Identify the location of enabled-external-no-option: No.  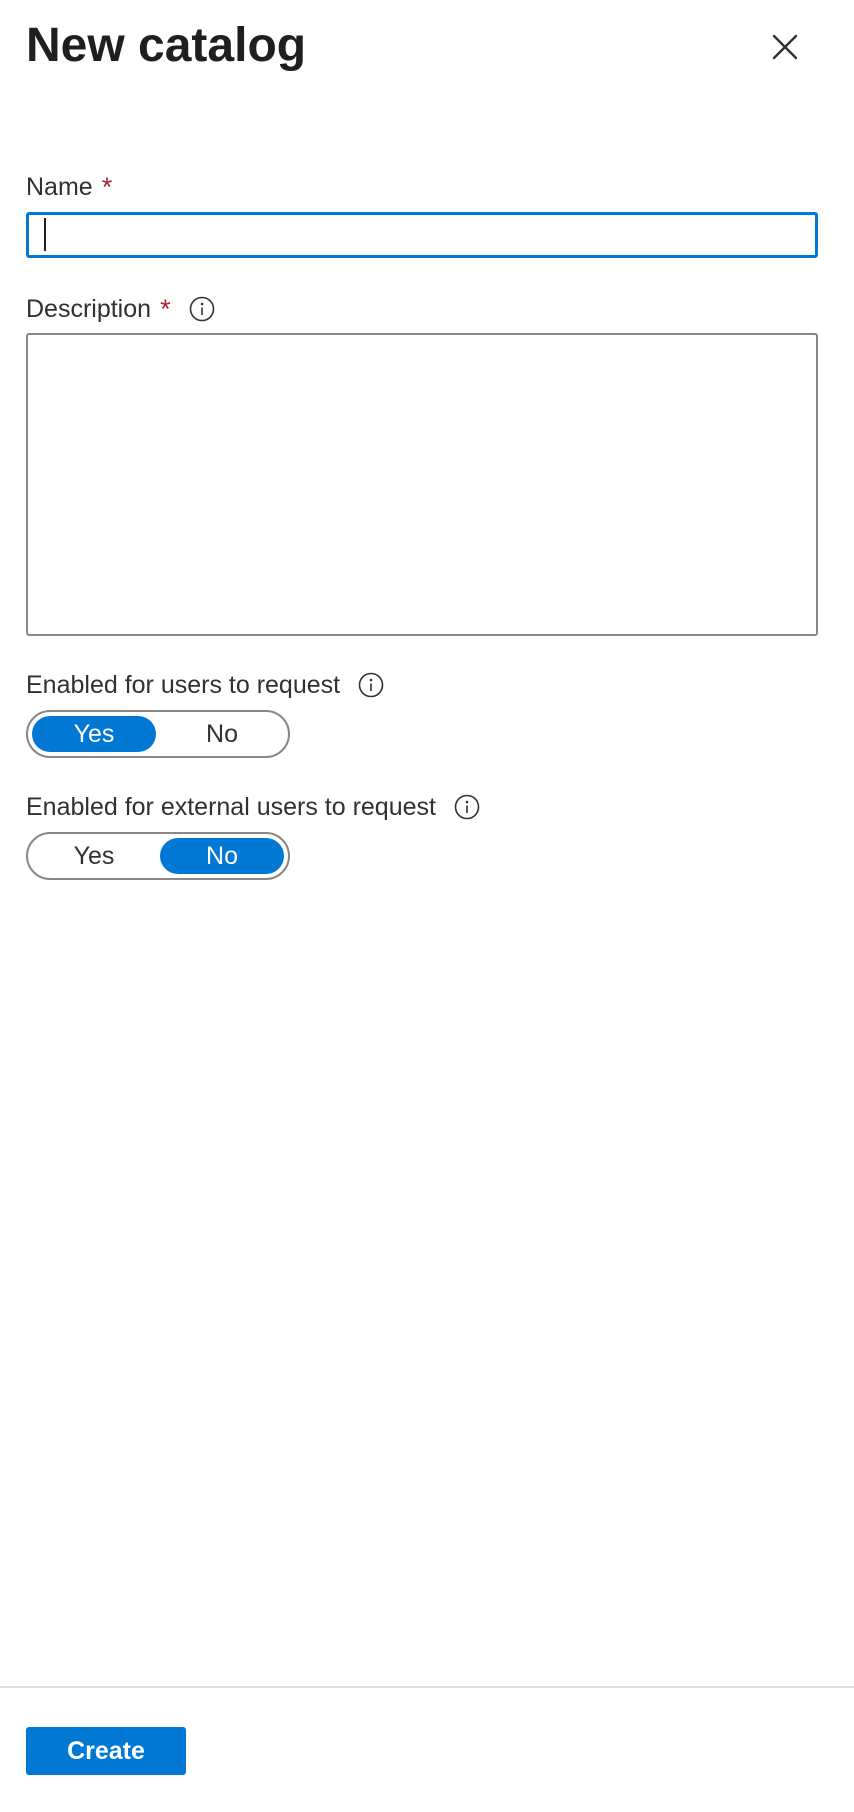
(222, 856).